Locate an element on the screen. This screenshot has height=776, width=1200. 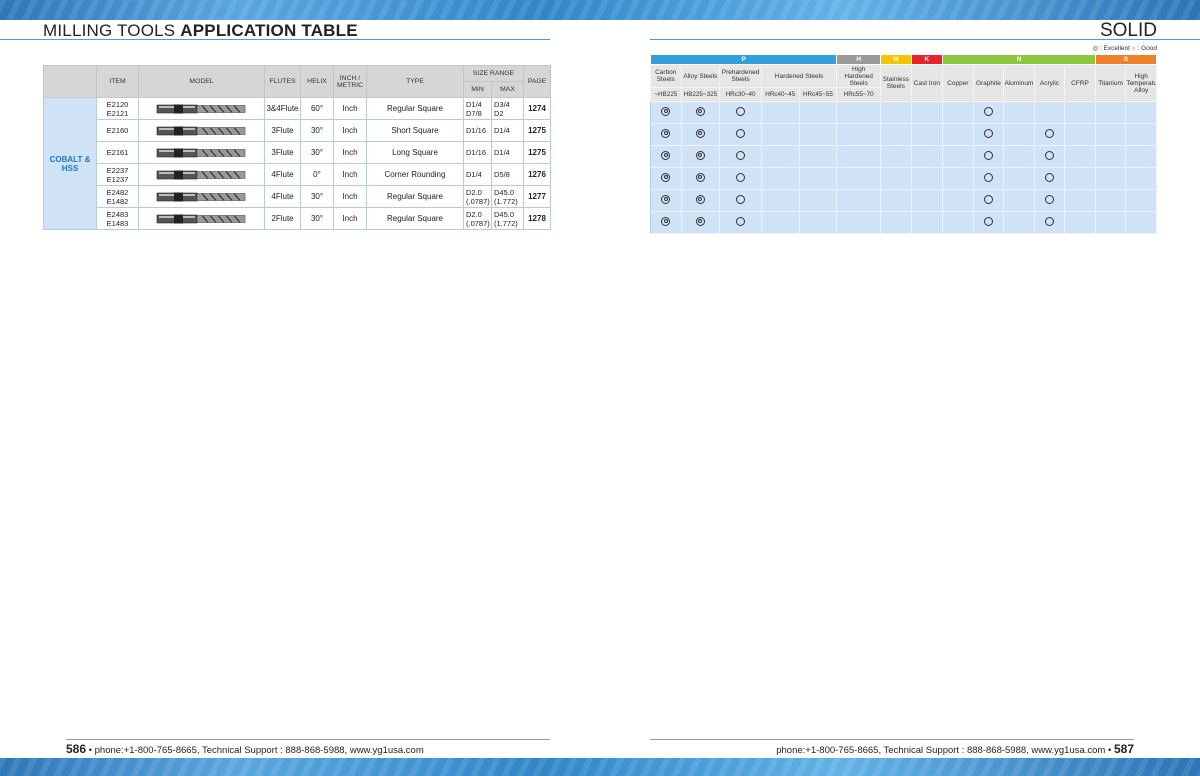
mat-graphite: Graphite is located at coordinates (988, 83).